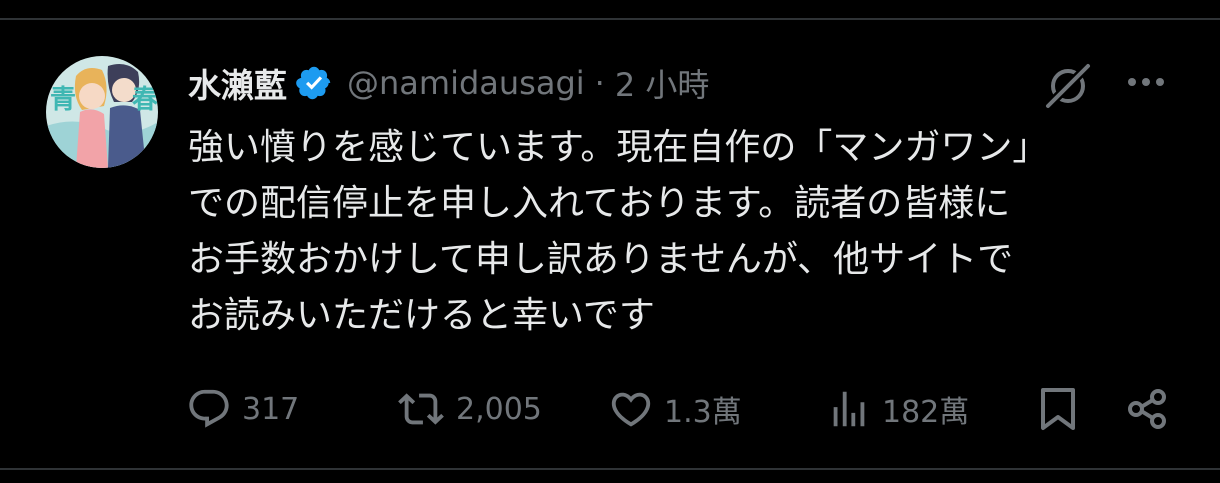  I want to click on reply-button: 317, so click(242, 409).